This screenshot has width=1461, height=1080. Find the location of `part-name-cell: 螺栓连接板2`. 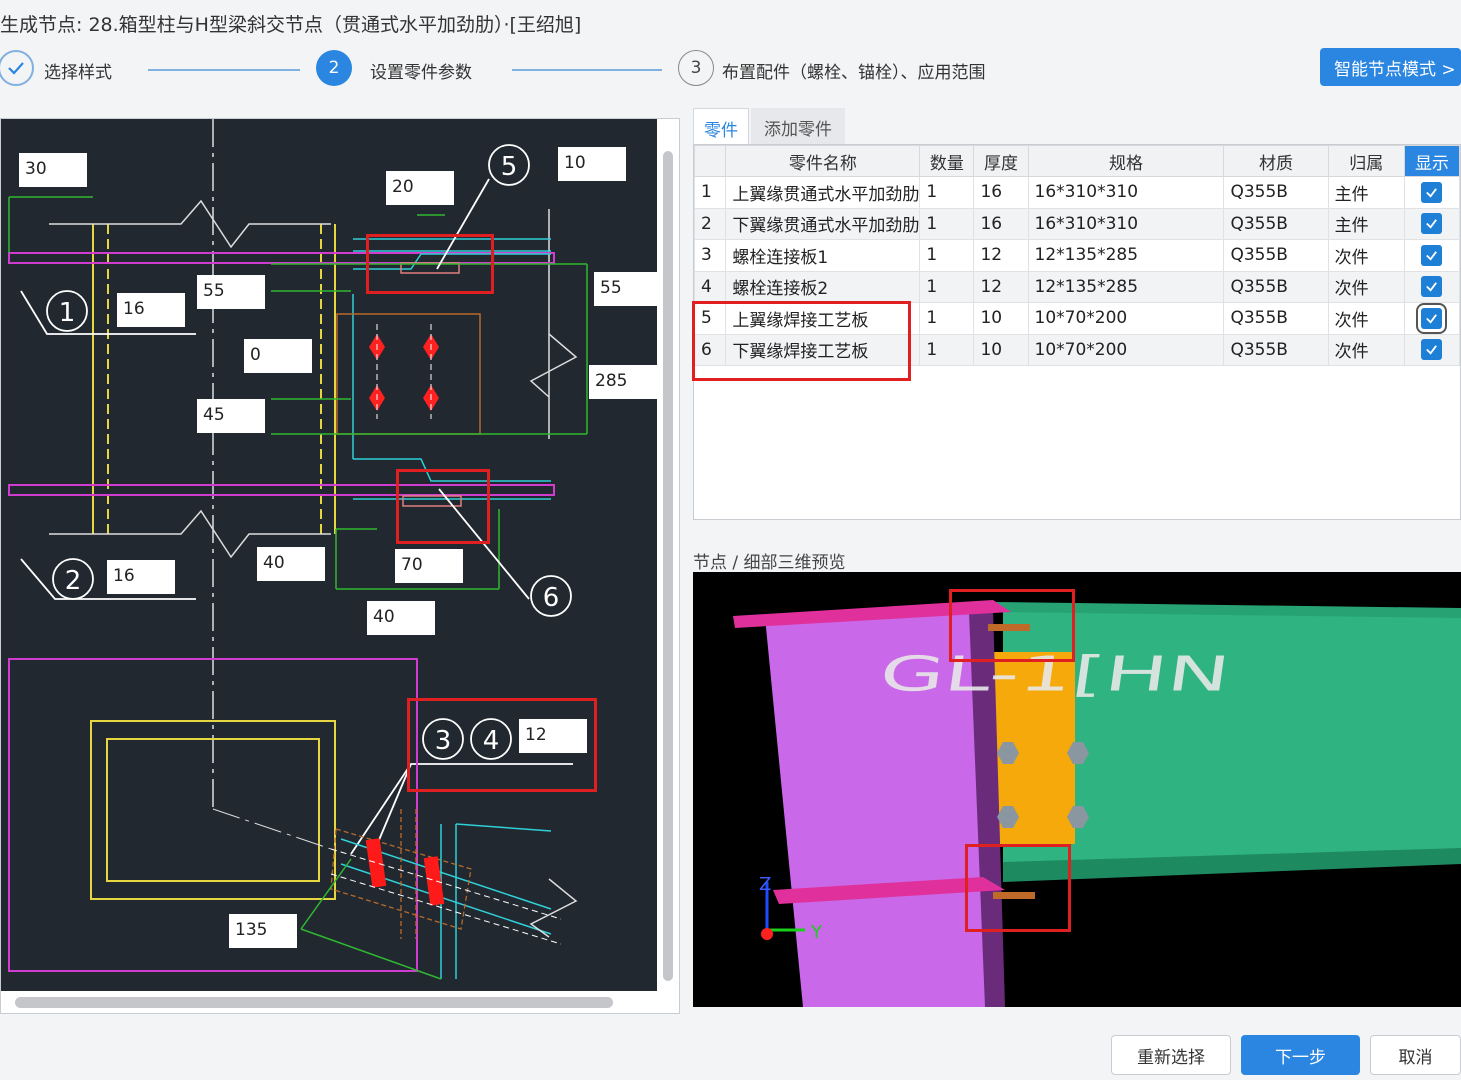

part-name-cell: 螺栓连接板2 is located at coordinates (823, 286).